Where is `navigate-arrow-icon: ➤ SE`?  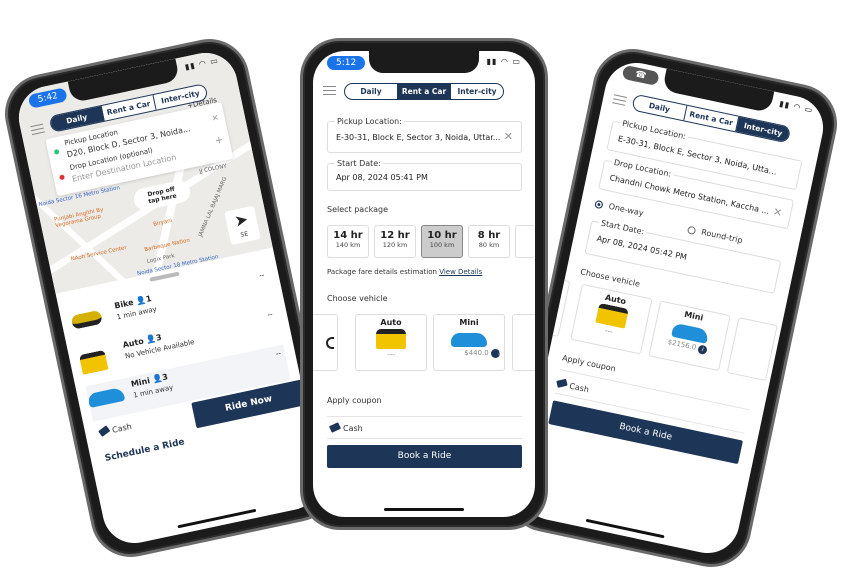 navigate-arrow-icon: ➤ SE is located at coordinates (242, 225).